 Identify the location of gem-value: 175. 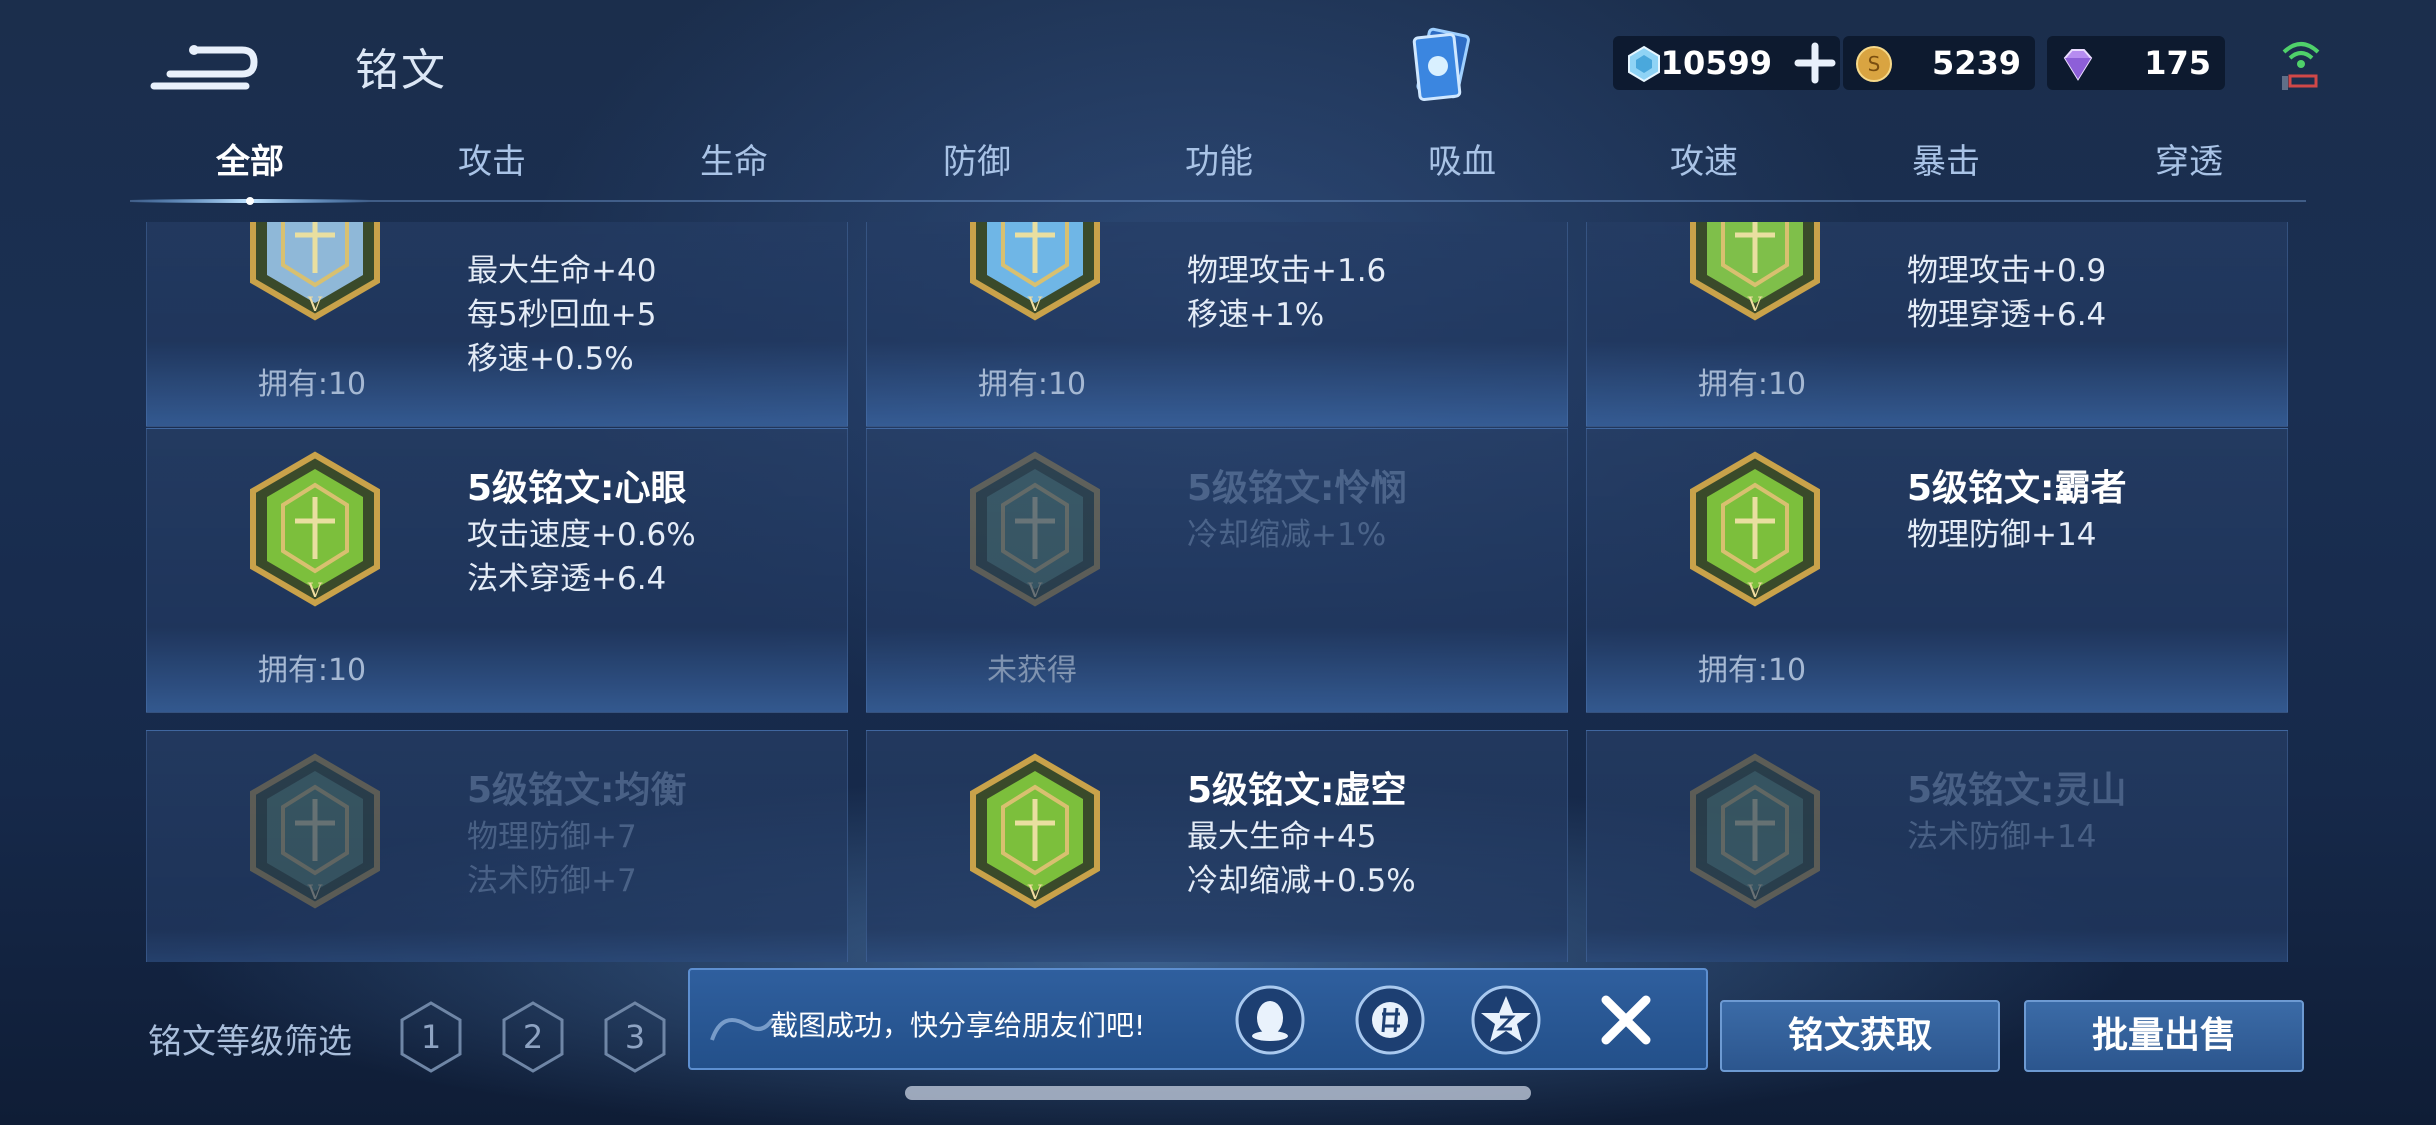
(2177, 63).